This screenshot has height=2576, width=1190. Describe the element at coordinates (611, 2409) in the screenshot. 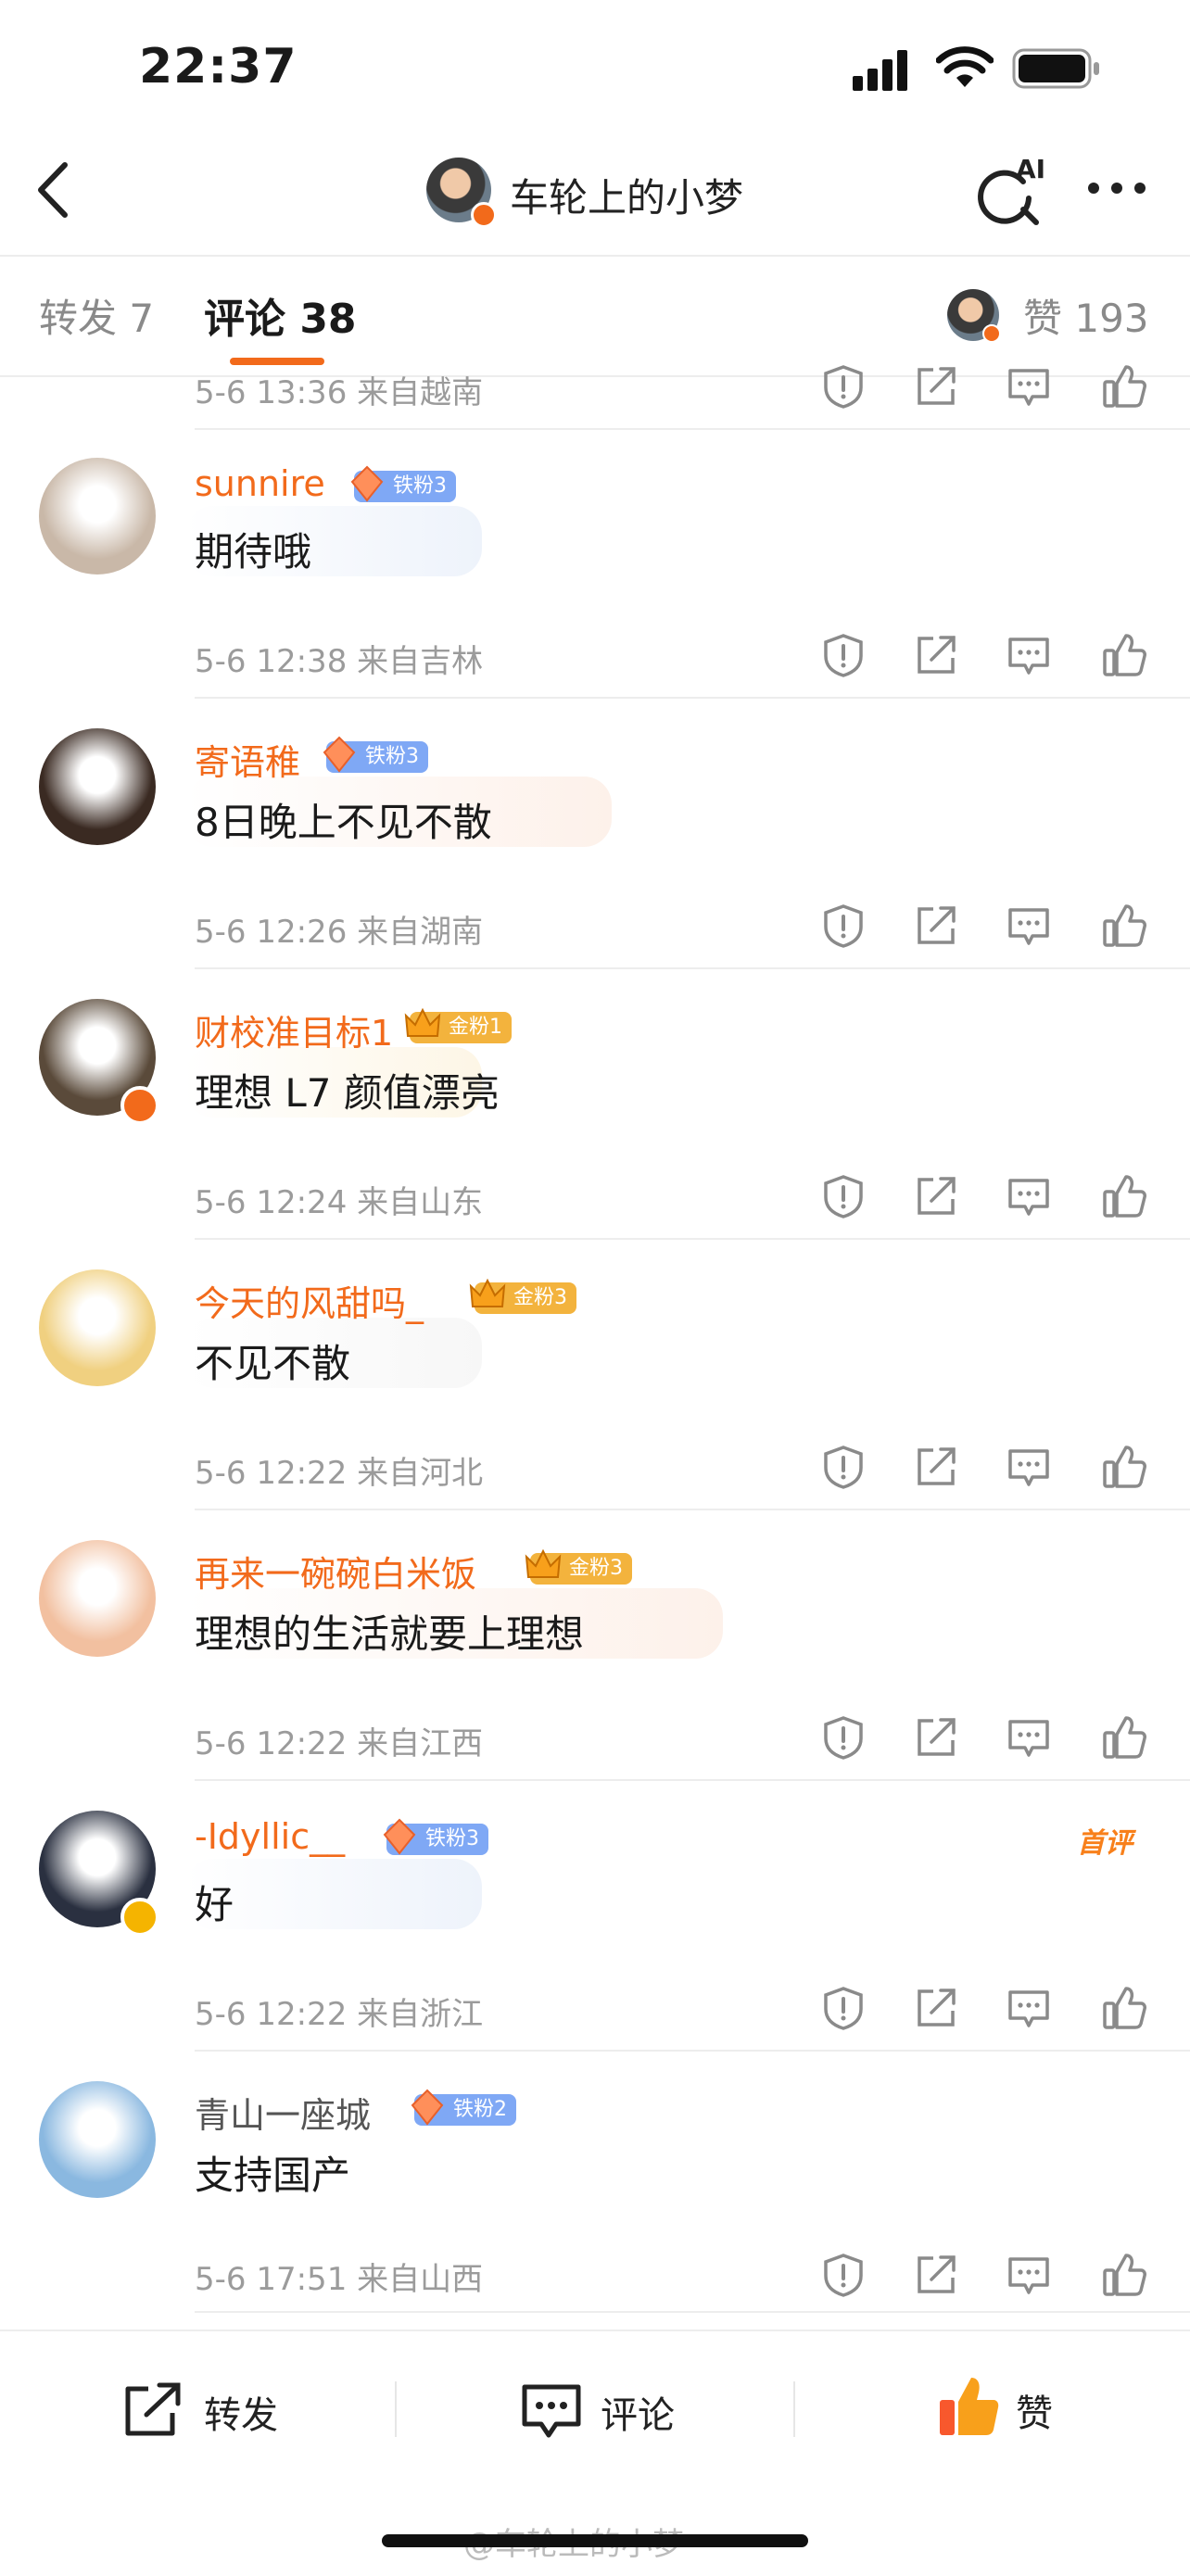

I see `comment-button: 评论` at that location.